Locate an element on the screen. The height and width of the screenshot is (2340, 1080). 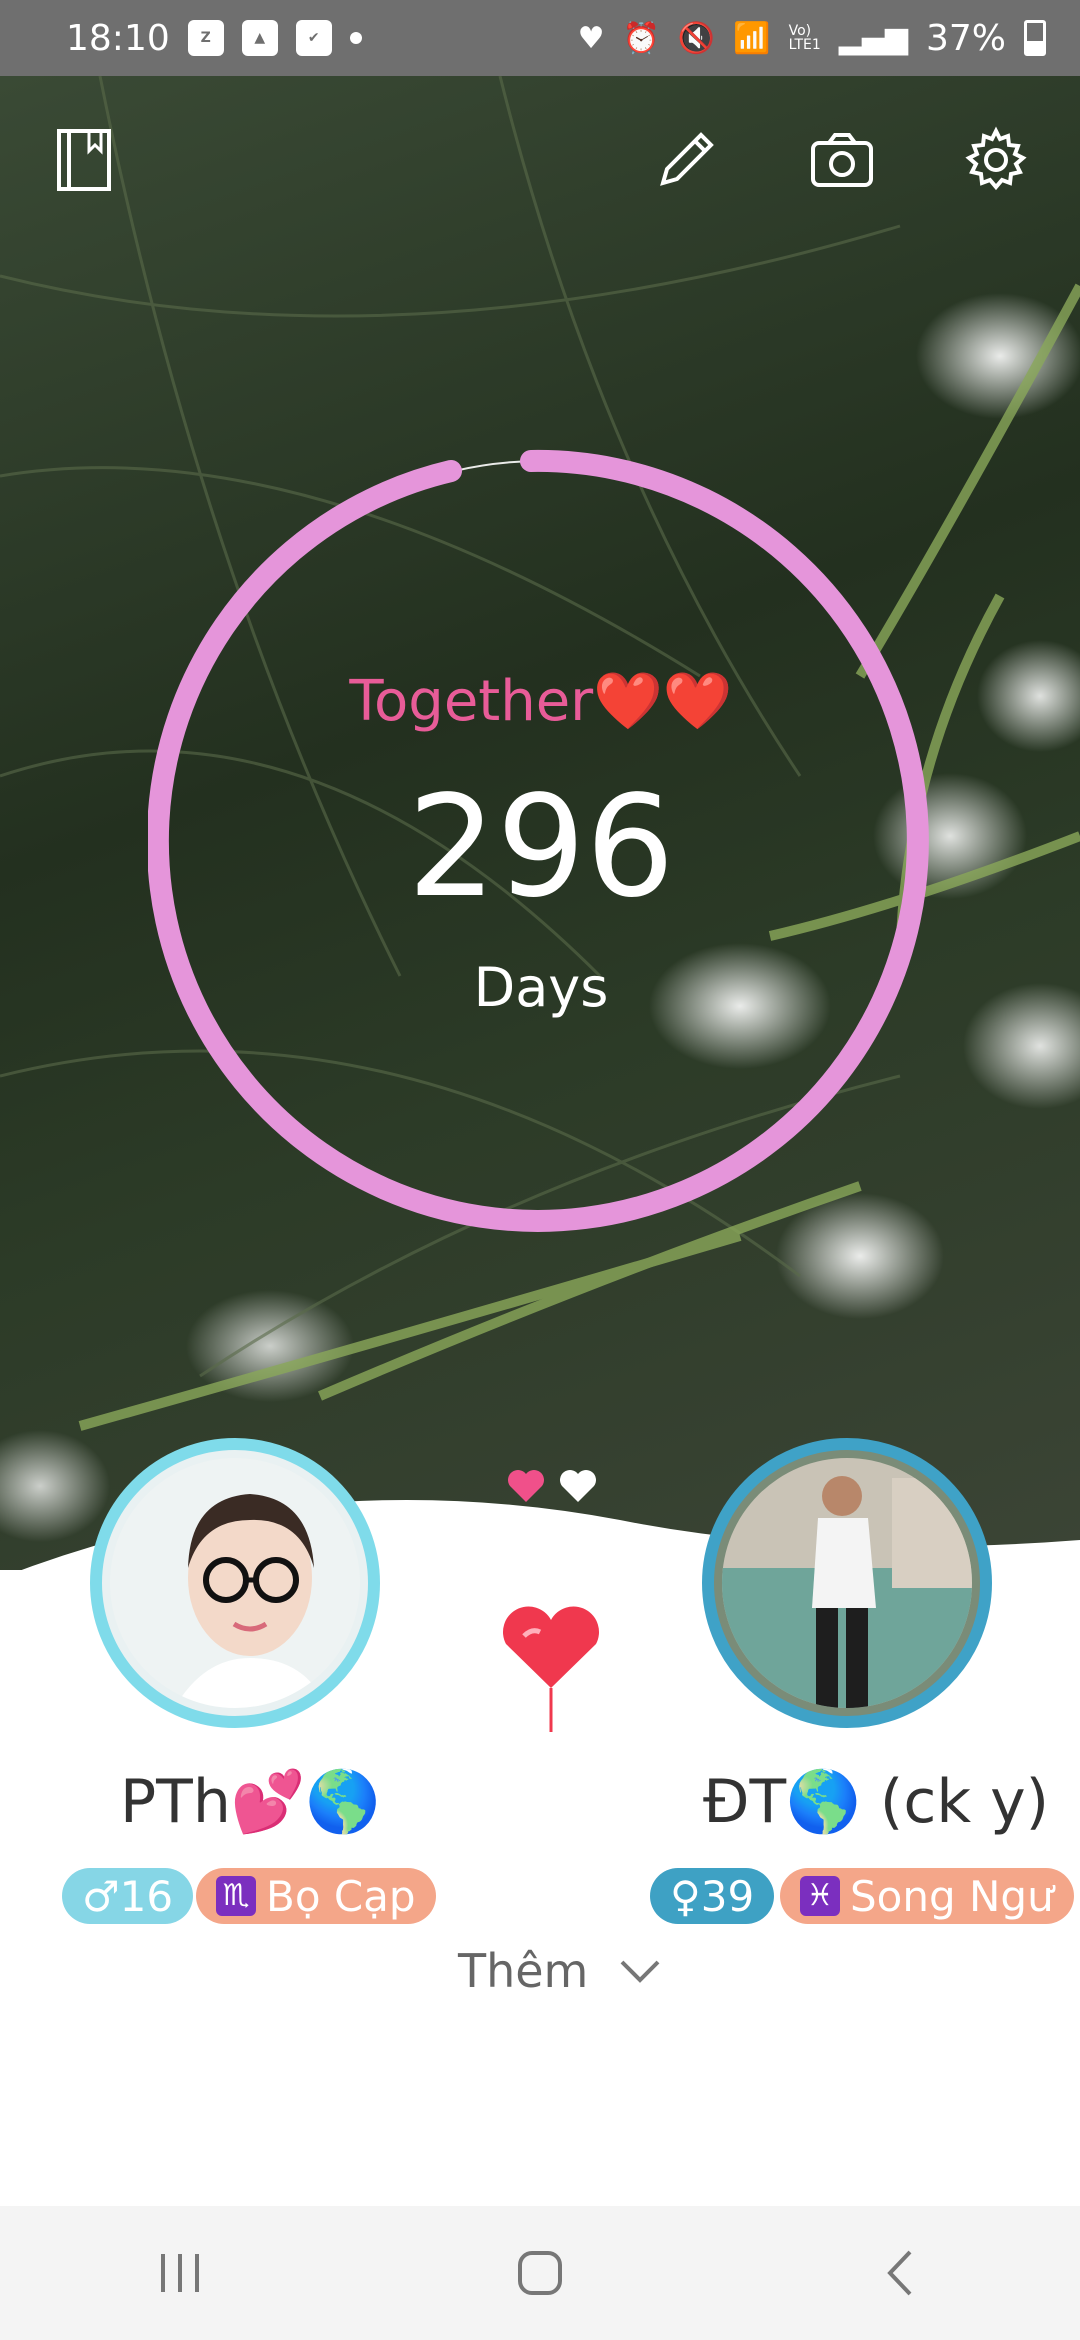
avatar-photo-right is located at coordinates (847, 1583).